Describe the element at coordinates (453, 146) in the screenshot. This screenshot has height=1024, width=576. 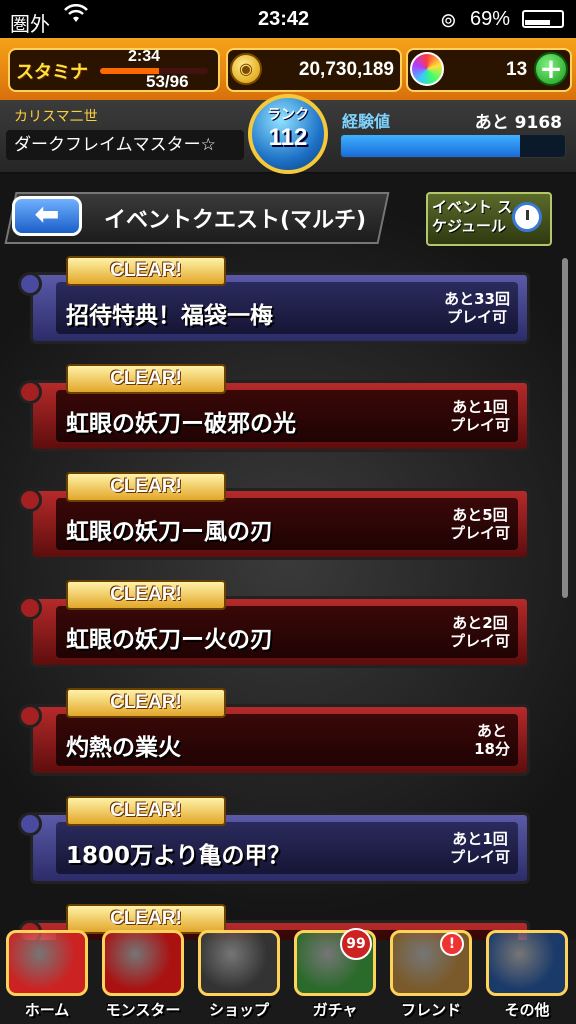
I see `exp-bar` at that location.